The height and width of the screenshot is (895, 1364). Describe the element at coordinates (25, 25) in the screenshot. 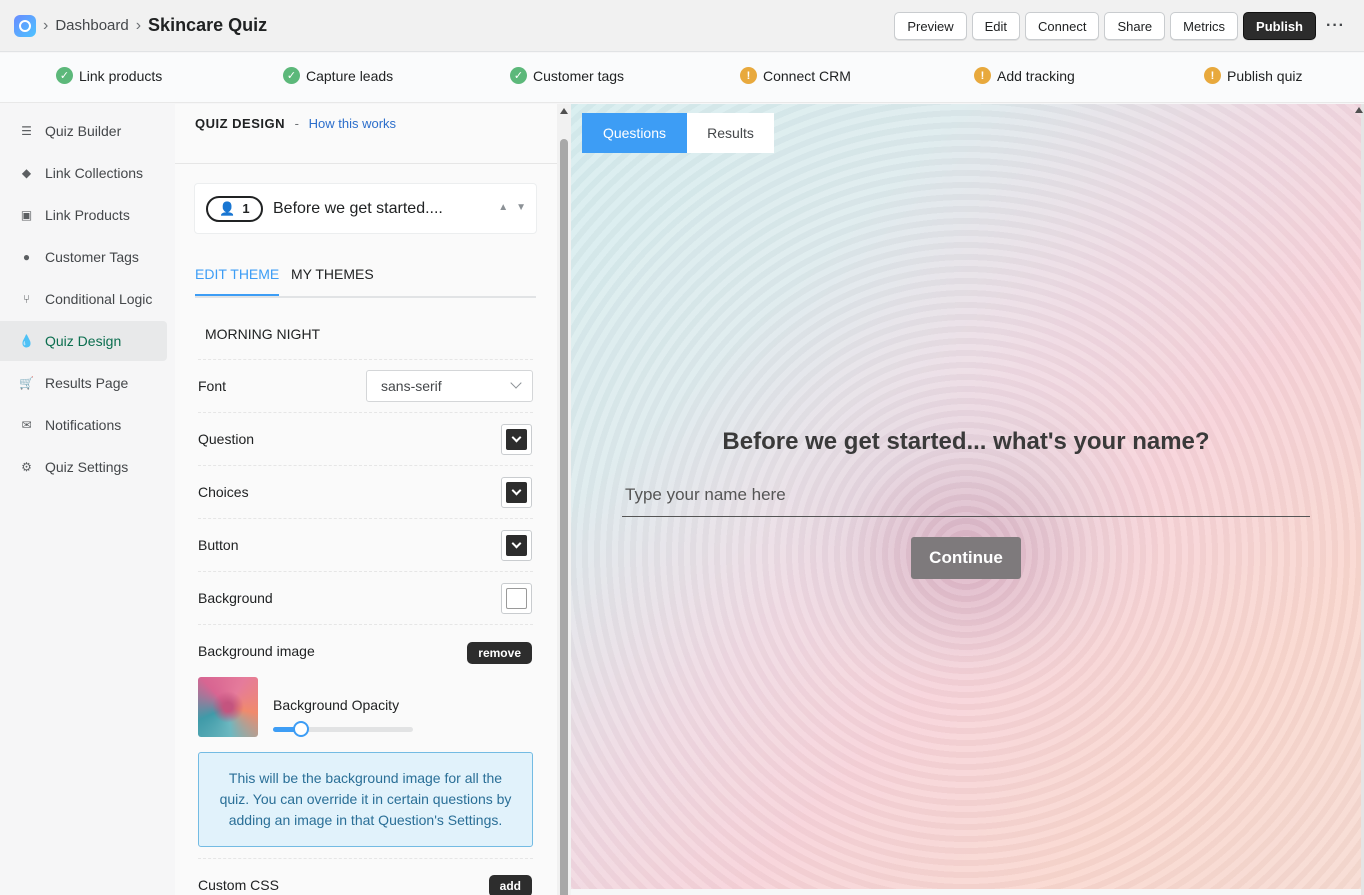

I see `app-logo-icon` at that location.